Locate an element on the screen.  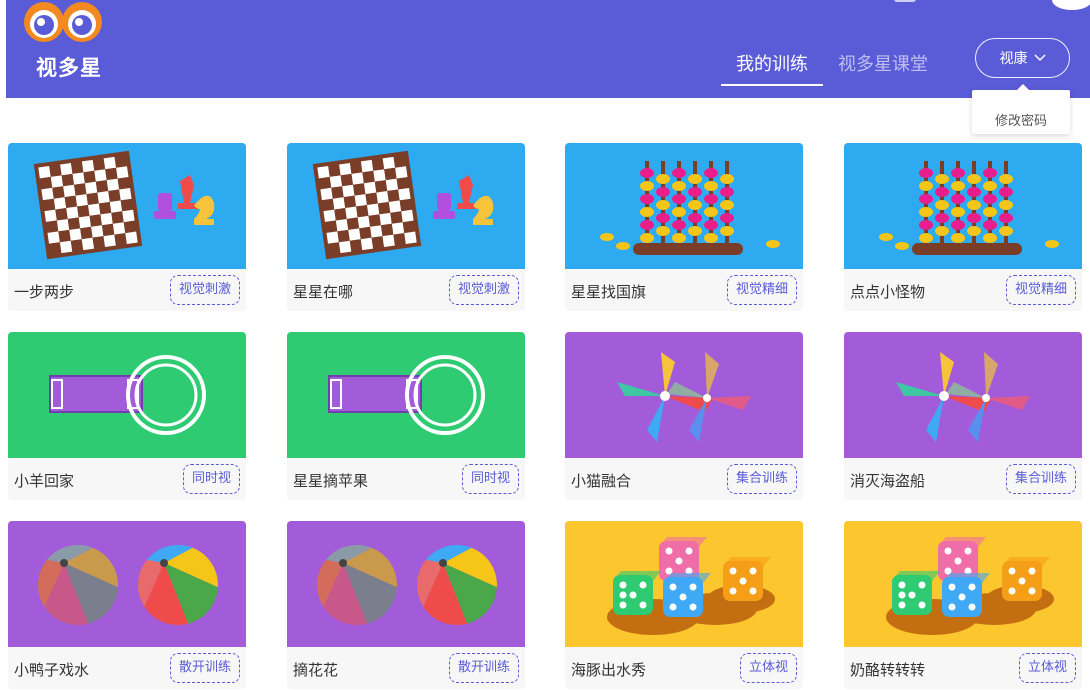
header-decoration is located at coordinates (905, 1).